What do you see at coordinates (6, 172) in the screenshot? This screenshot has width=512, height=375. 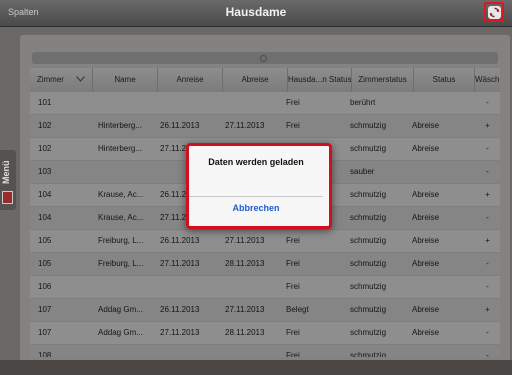 I see `menu-label: Menü` at bounding box center [6, 172].